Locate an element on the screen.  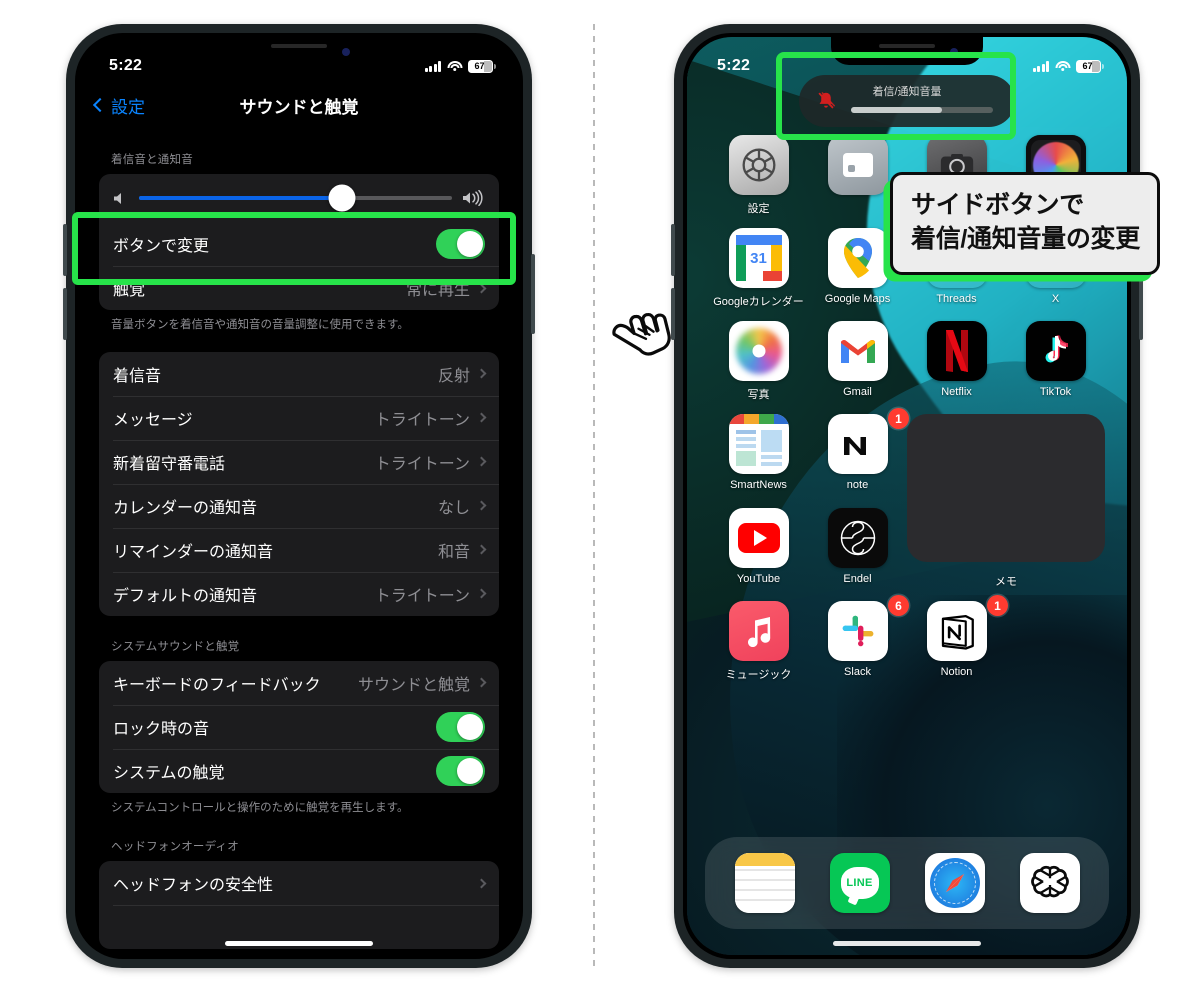
app-icon-youtube: YouTube is located at coordinates (758, 548).